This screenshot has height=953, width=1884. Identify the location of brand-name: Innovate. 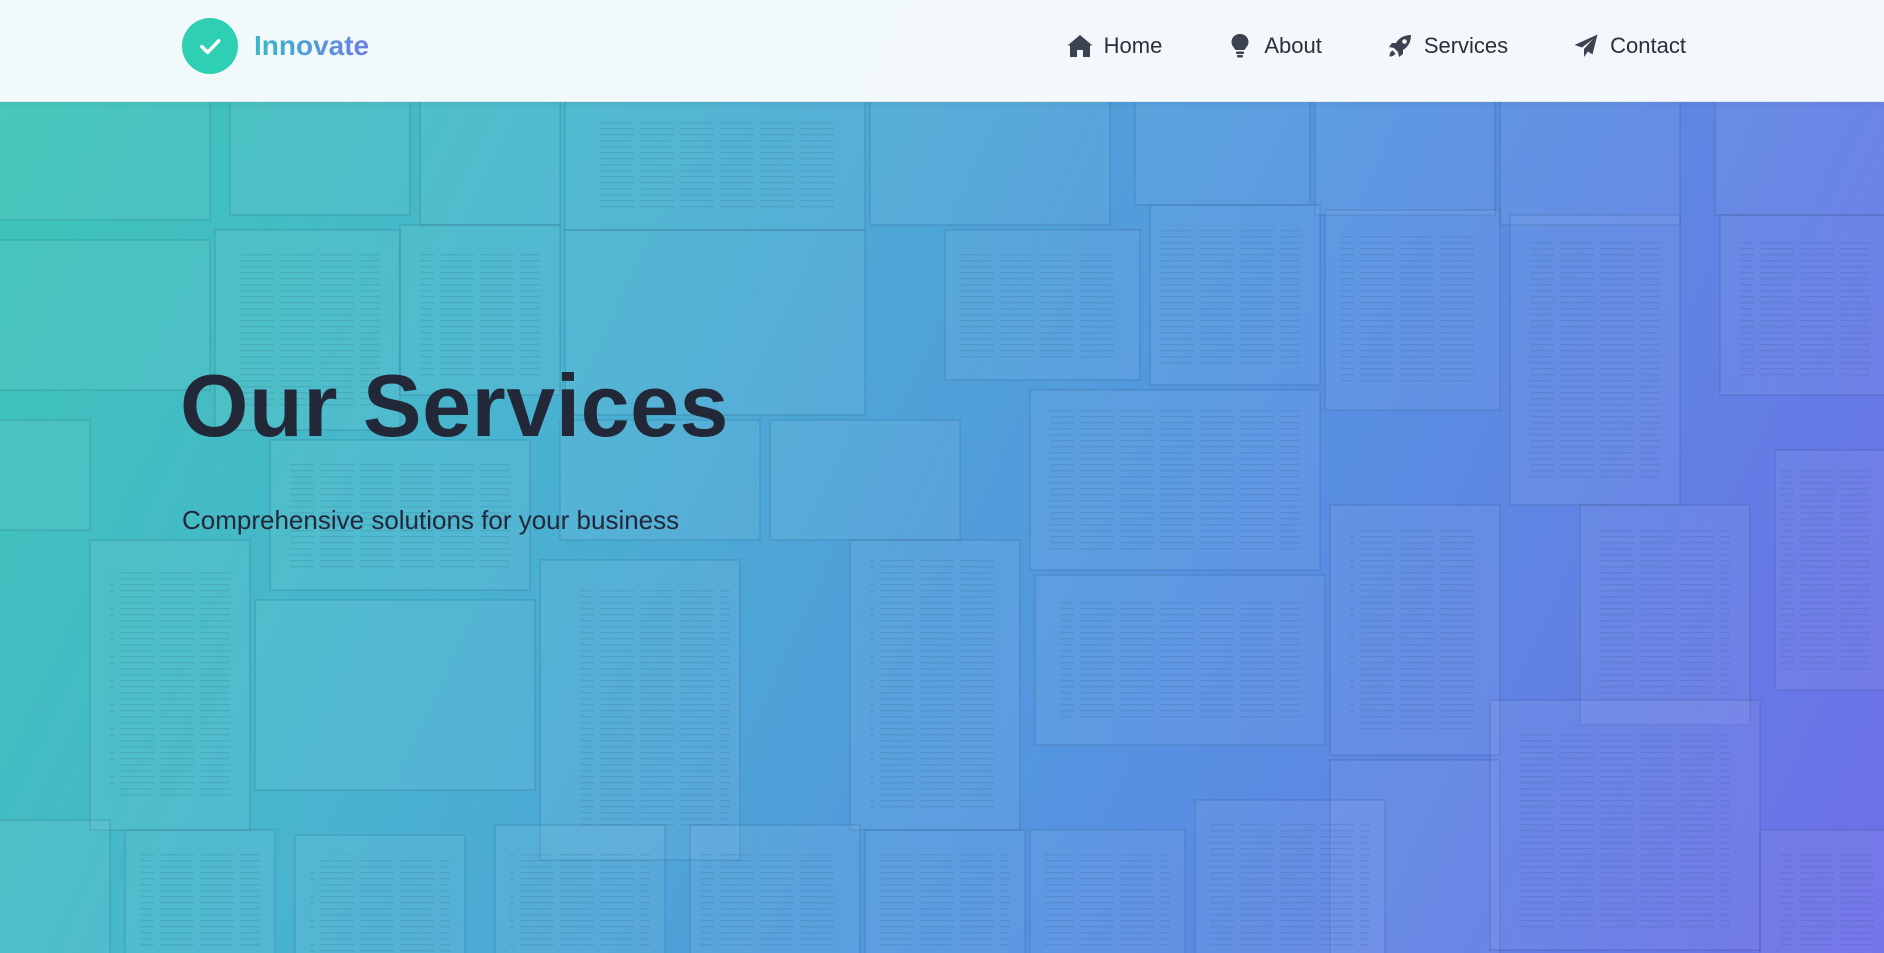
(312, 45).